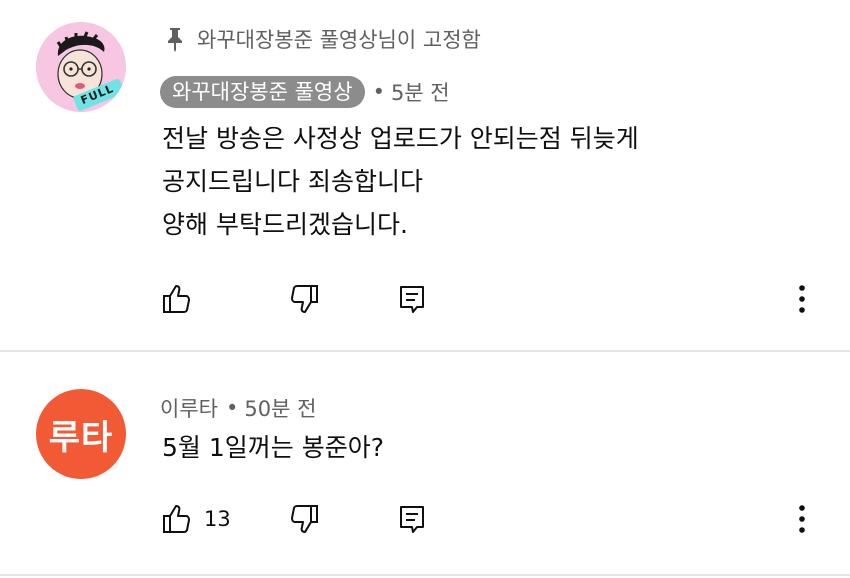  I want to click on like-button, so click(182, 299).